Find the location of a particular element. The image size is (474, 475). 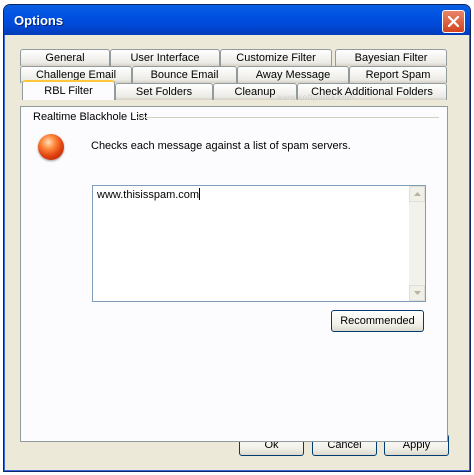

arrow-up-icon is located at coordinates (417, 194).